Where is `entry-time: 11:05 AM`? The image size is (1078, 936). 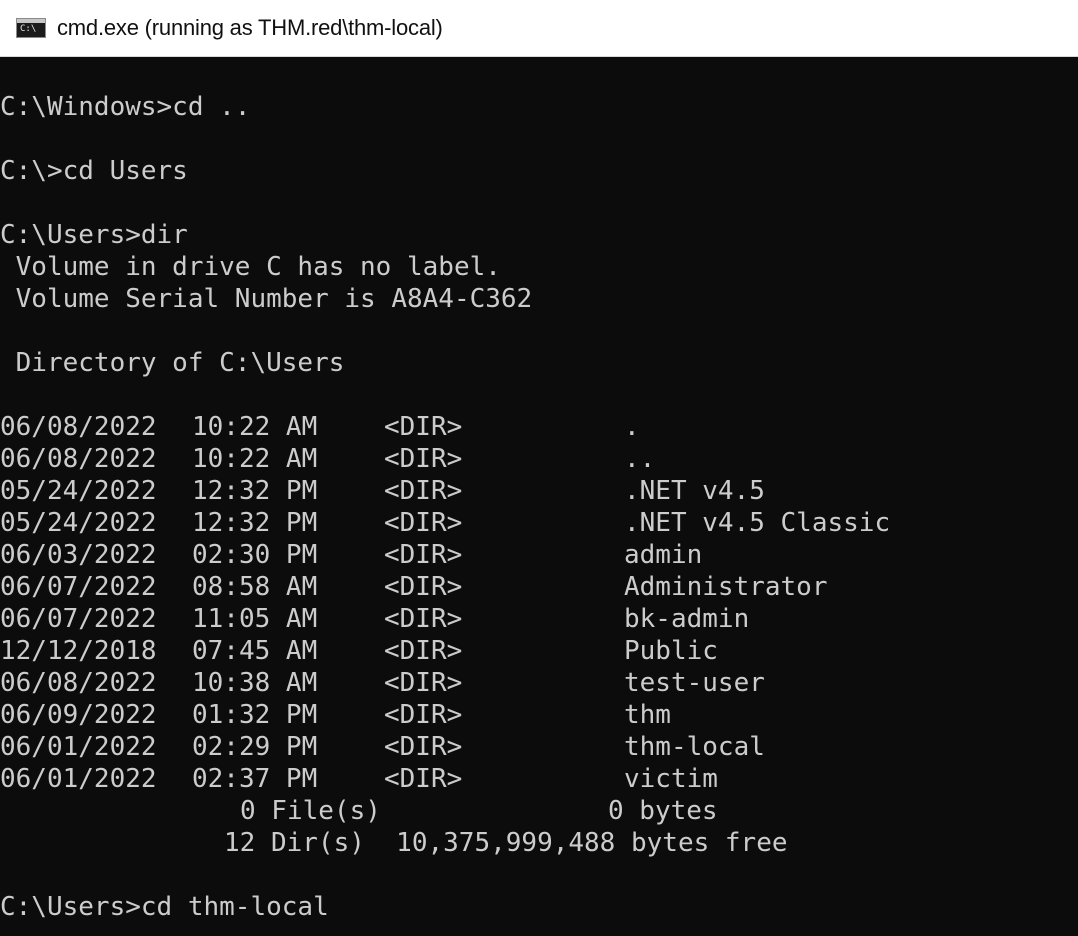 entry-time: 11:05 AM is located at coordinates (255, 619).